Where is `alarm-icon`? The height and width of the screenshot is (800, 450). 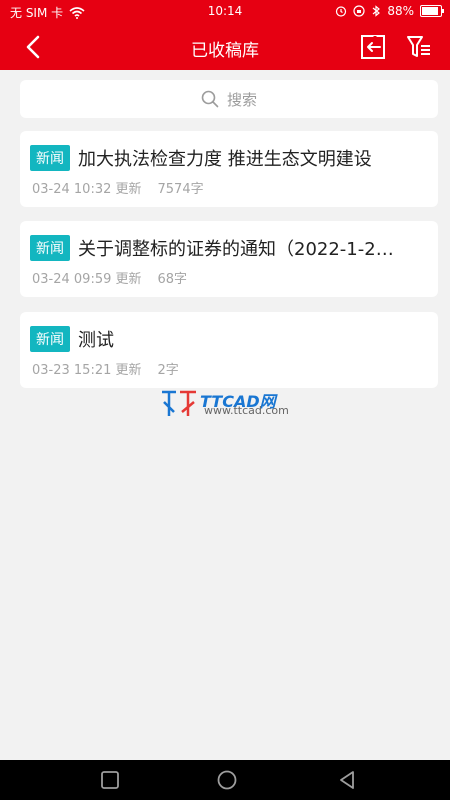 alarm-icon is located at coordinates (341, 11).